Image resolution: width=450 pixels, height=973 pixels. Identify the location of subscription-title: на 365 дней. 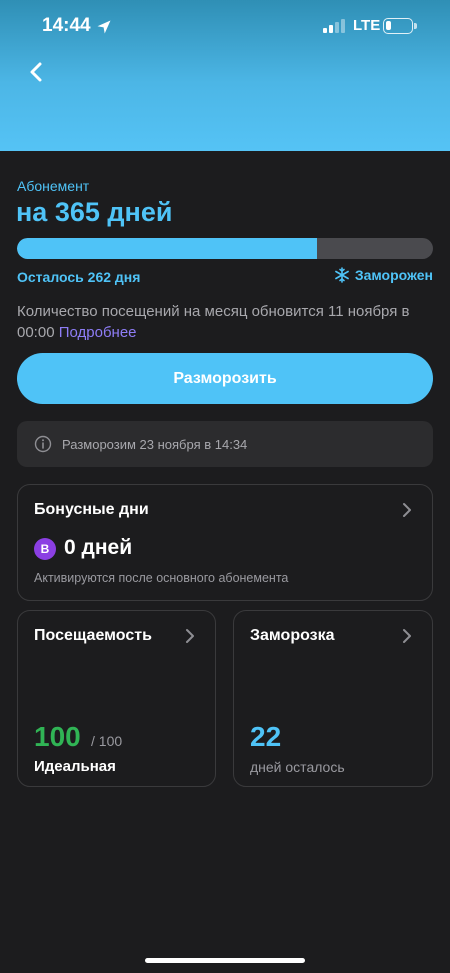
(94, 212).